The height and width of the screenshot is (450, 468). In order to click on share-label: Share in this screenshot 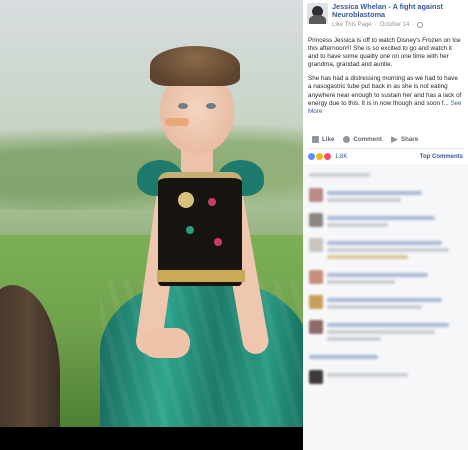, I will do `click(409, 140)`.